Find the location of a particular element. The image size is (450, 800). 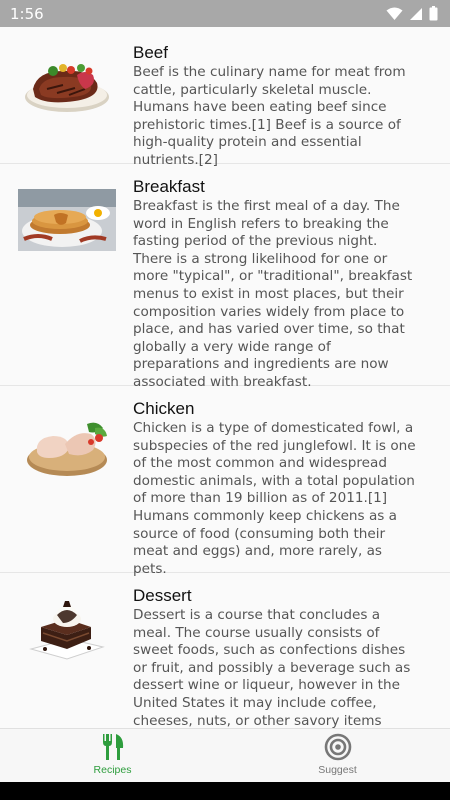

bottom-navigation: Recipes Suggest is located at coordinates (225, 755).